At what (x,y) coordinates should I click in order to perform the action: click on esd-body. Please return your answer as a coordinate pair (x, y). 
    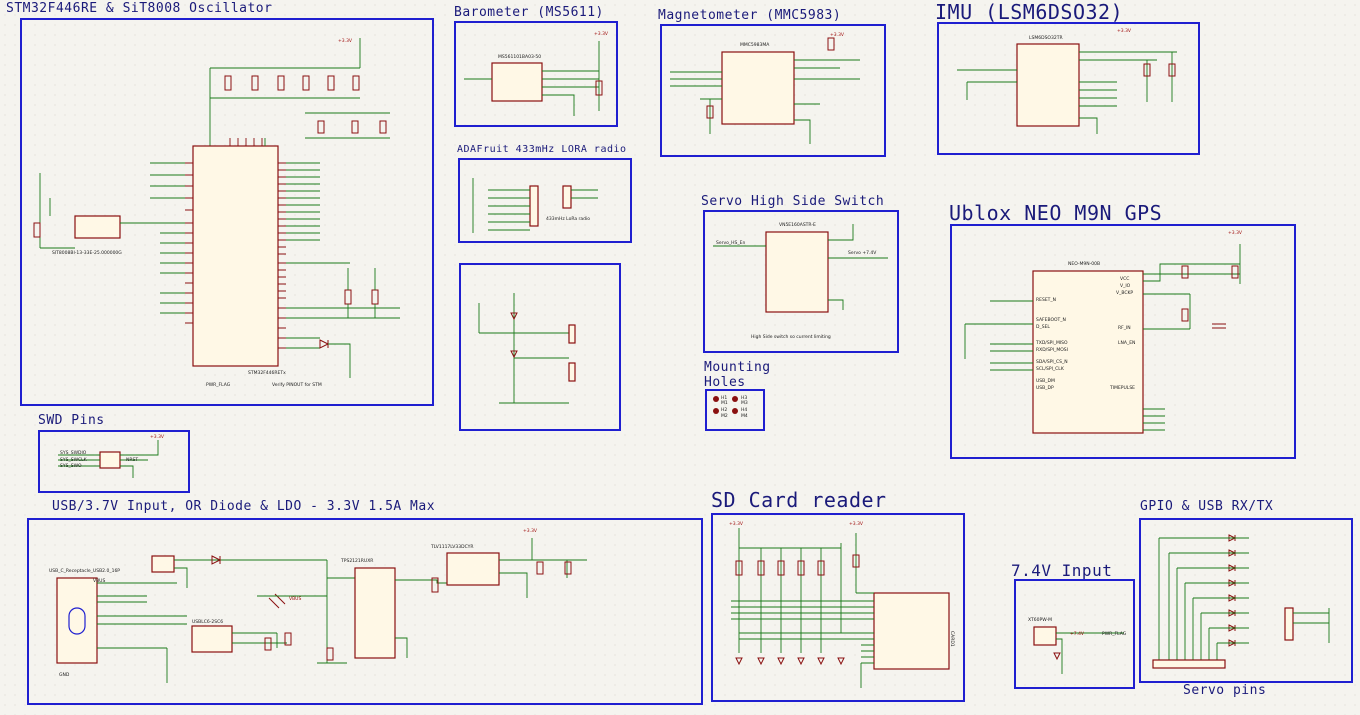
    Looking at the image, I should click on (212, 639).